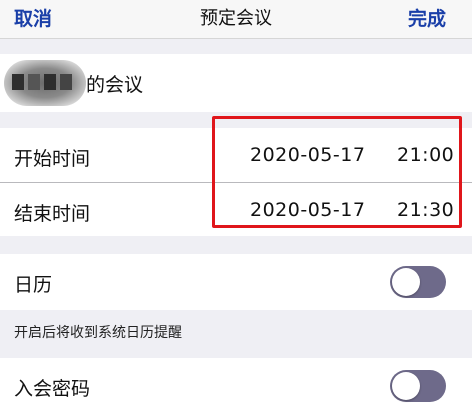 Image resolution: width=472 pixels, height=404 pixels. What do you see at coordinates (236, 381) in the screenshot?
I see `password-row: 入会密码` at bounding box center [236, 381].